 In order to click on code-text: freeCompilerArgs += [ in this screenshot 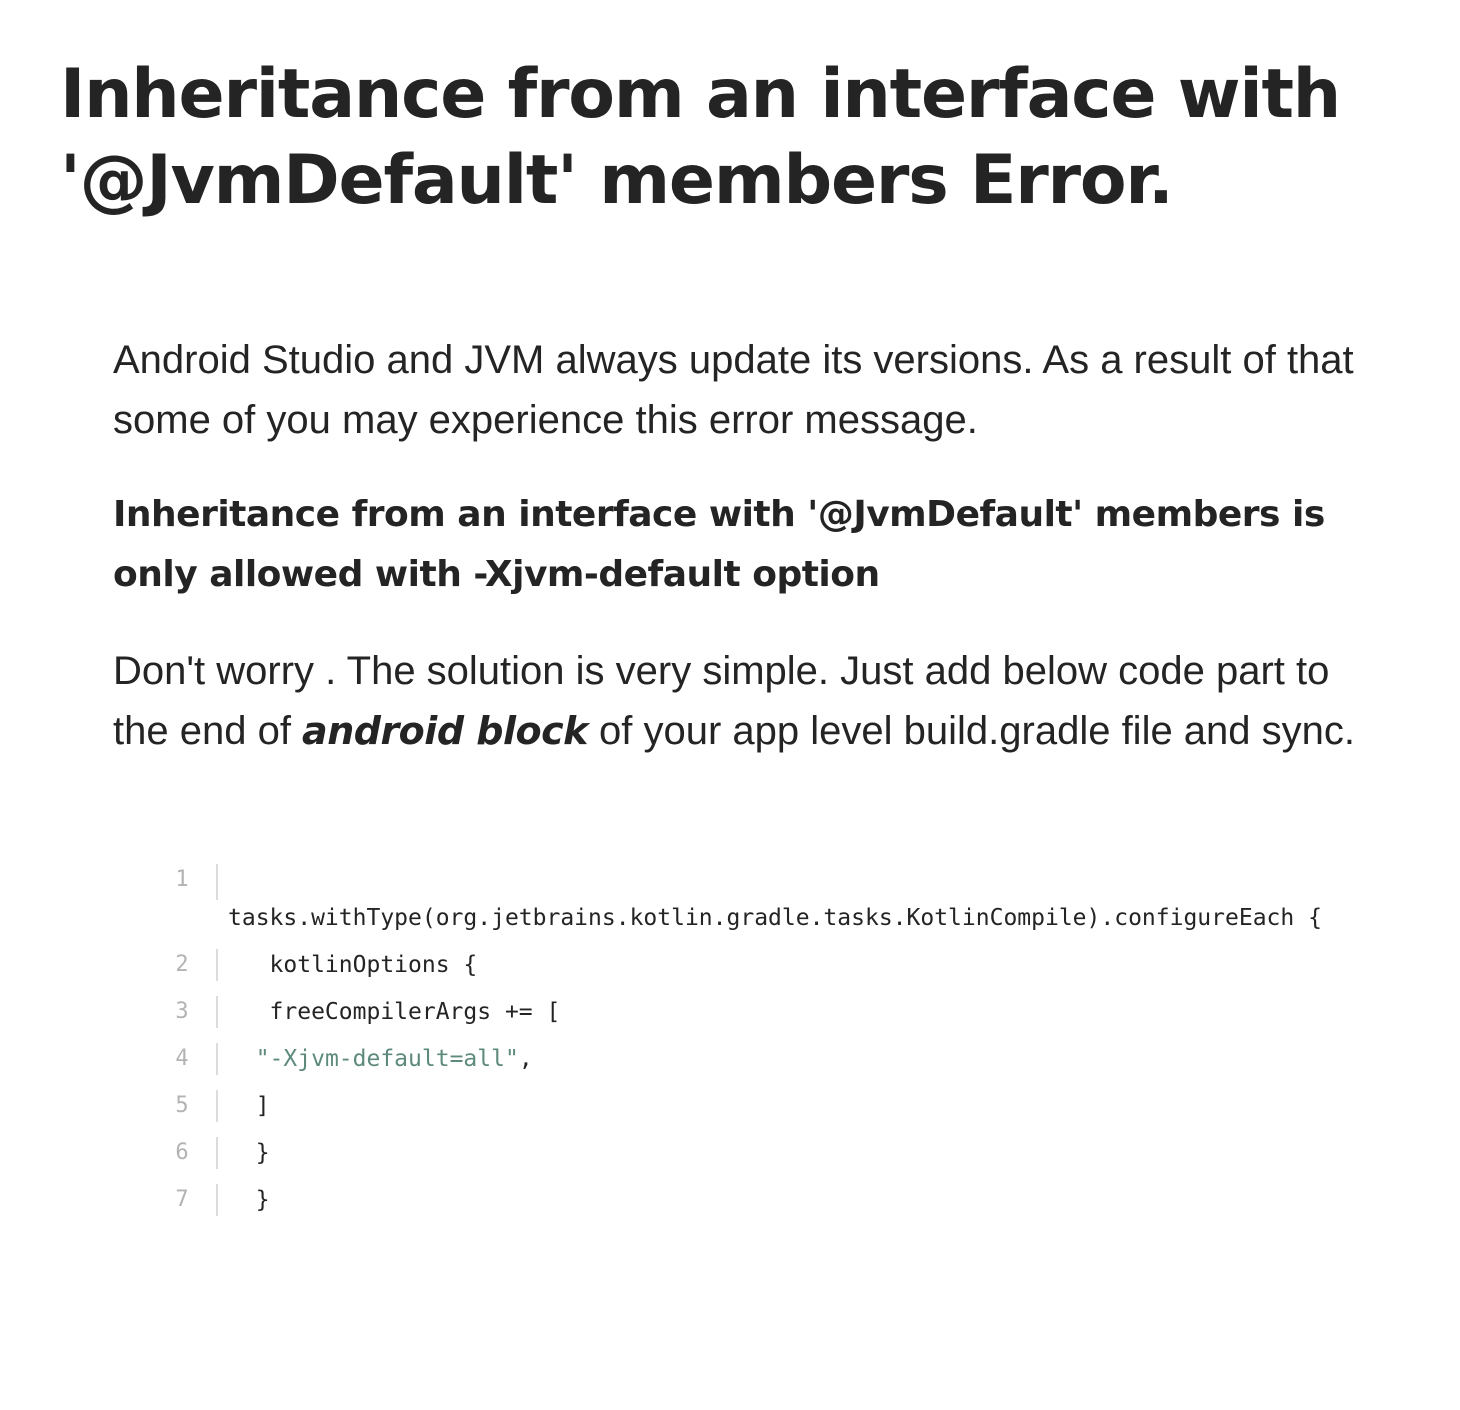, I will do `click(394, 1012)`.